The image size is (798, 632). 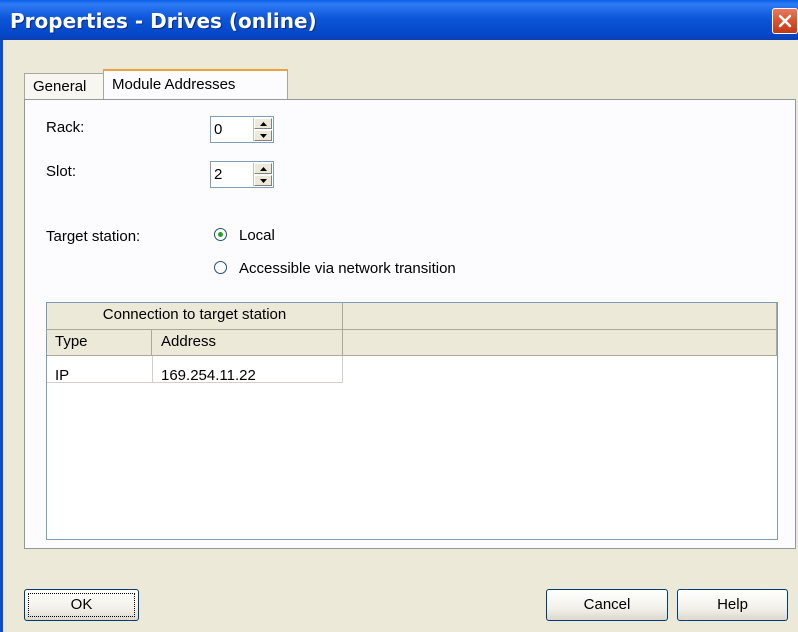 I want to click on slot-value: 2, so click(x=218, y=174).